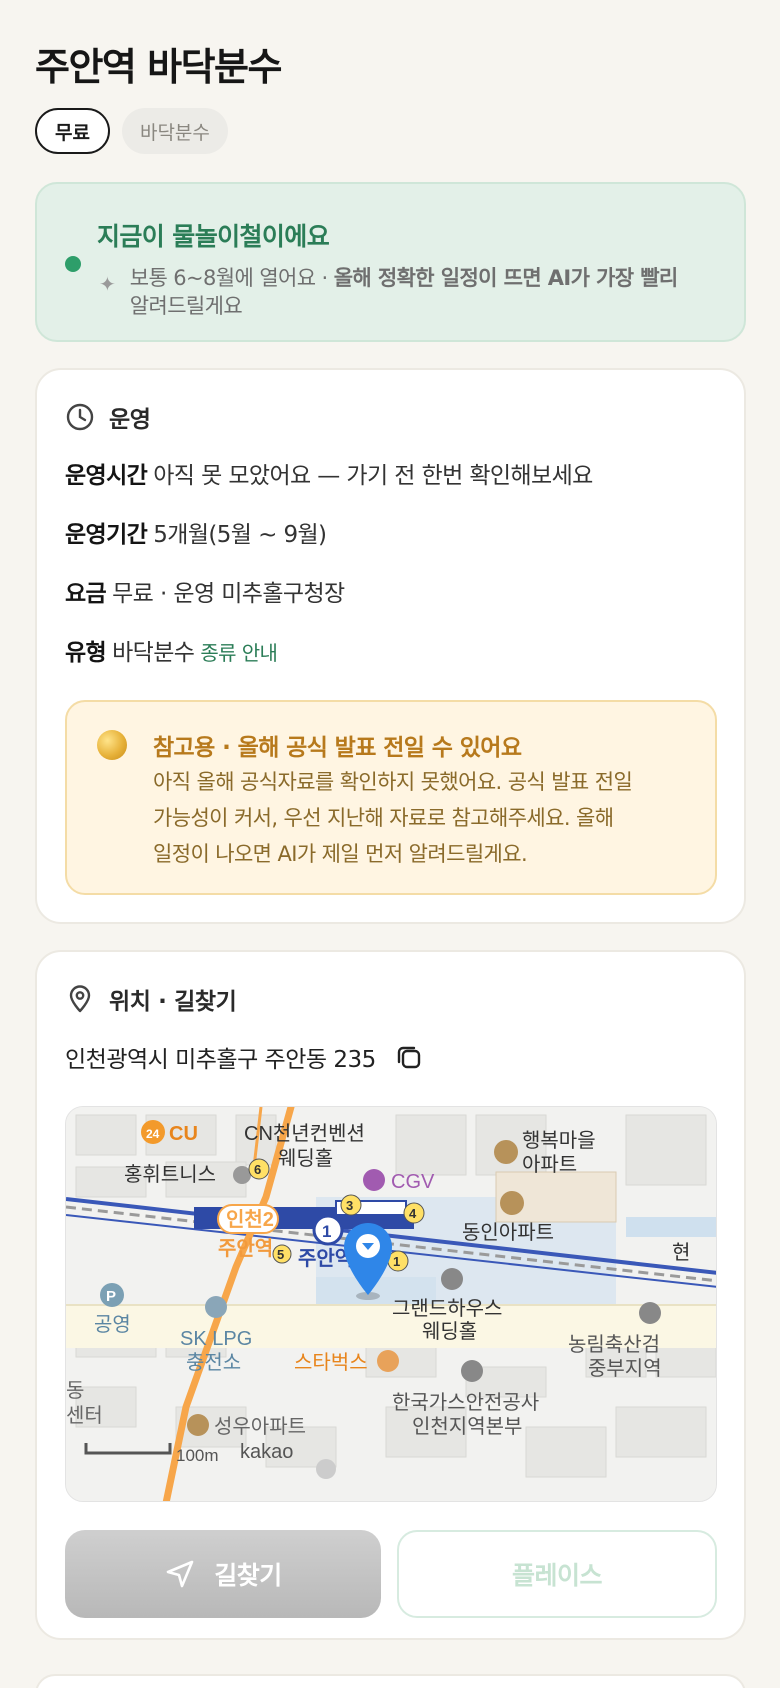 The width and height of the screenshot is (780, 1688). I want to click on period-row: 운영기간 5개월(5월 ~ 9월), so click(196, 532).